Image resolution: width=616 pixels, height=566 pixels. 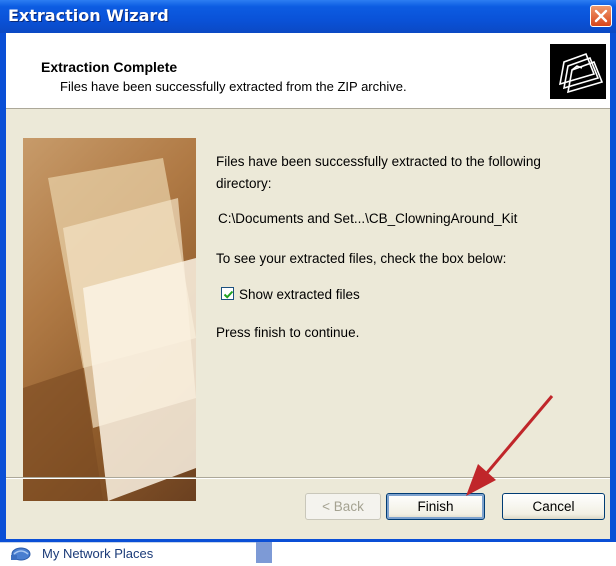 I want to click on title-bar: Extraction Wizard, so click(x=308, y=16).